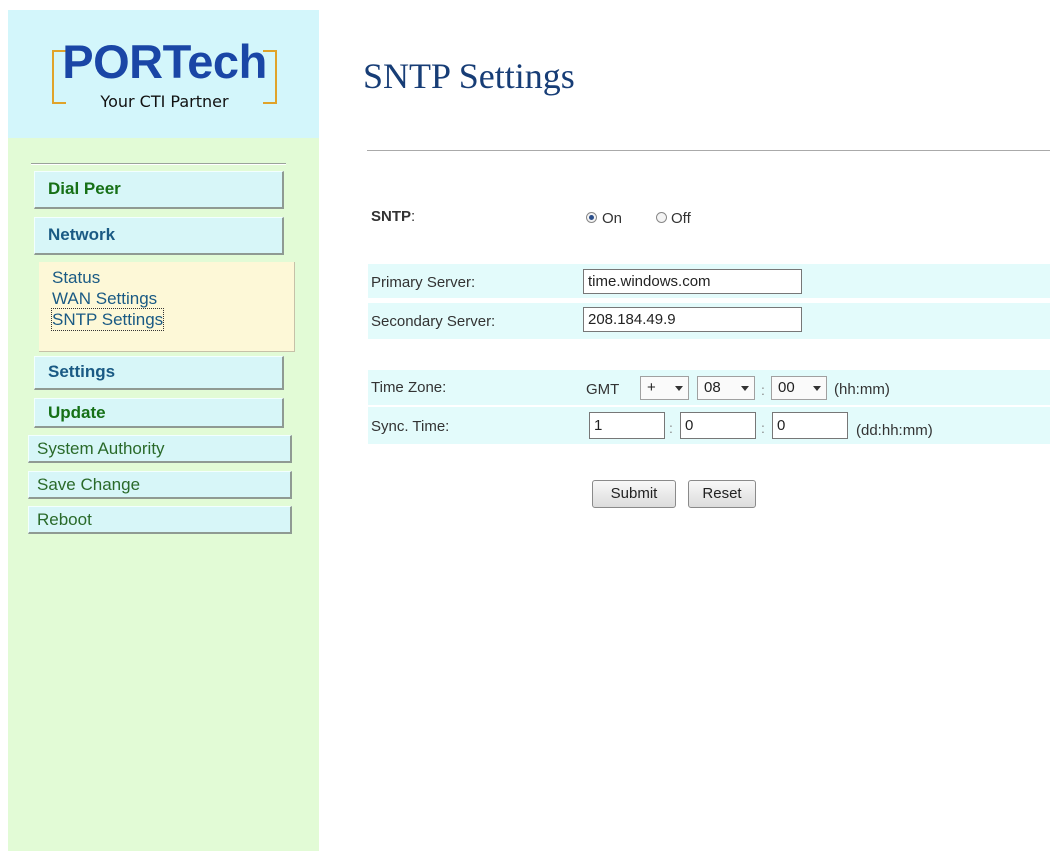  I want to click on tz-sign-value: +, so click(651, 387).